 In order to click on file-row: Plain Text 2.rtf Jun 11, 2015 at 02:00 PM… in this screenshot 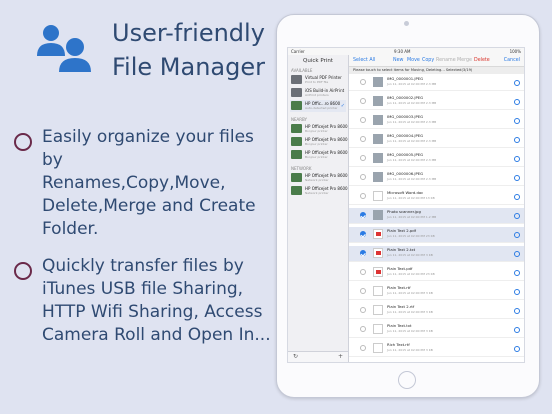, I will do `click(436, 311)`.